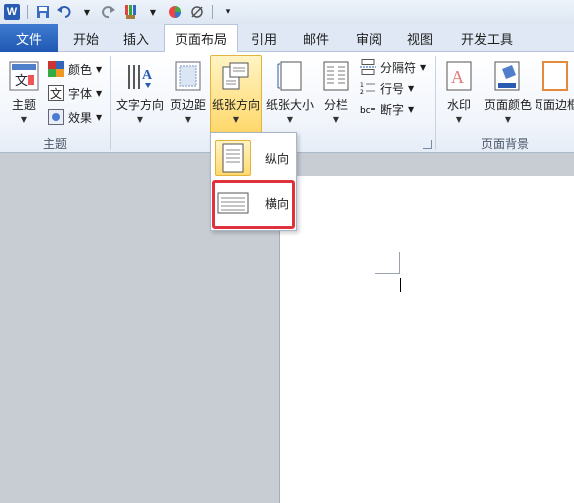  I want to click on effects-label: 效果, so click(80, 117).